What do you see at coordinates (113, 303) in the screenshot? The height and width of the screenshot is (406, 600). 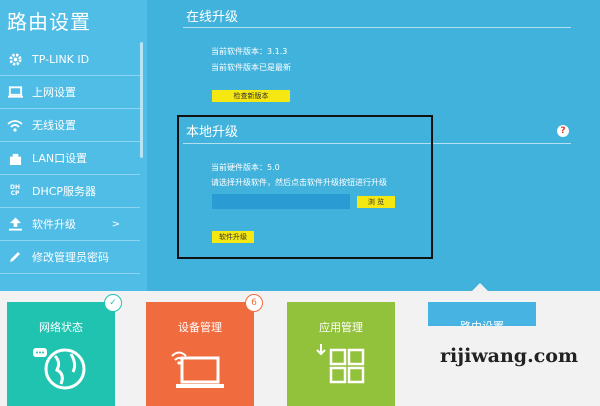 I see `status-ok-badge: ✓` at bounding box center [113, 303].